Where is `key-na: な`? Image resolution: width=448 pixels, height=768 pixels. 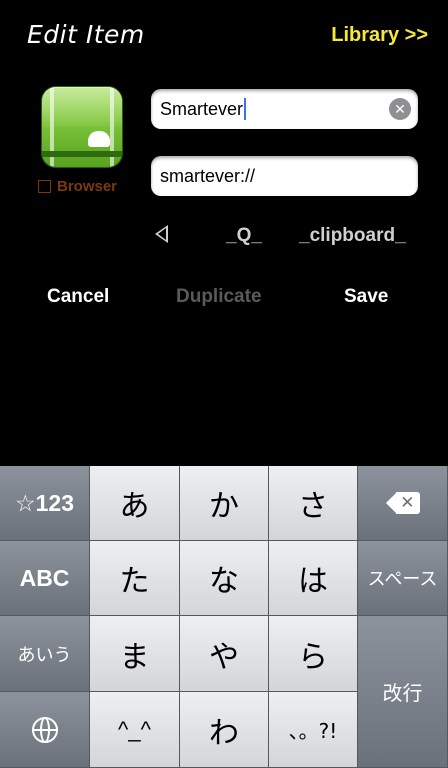 key-na: な is located at coordinates (224, 578).